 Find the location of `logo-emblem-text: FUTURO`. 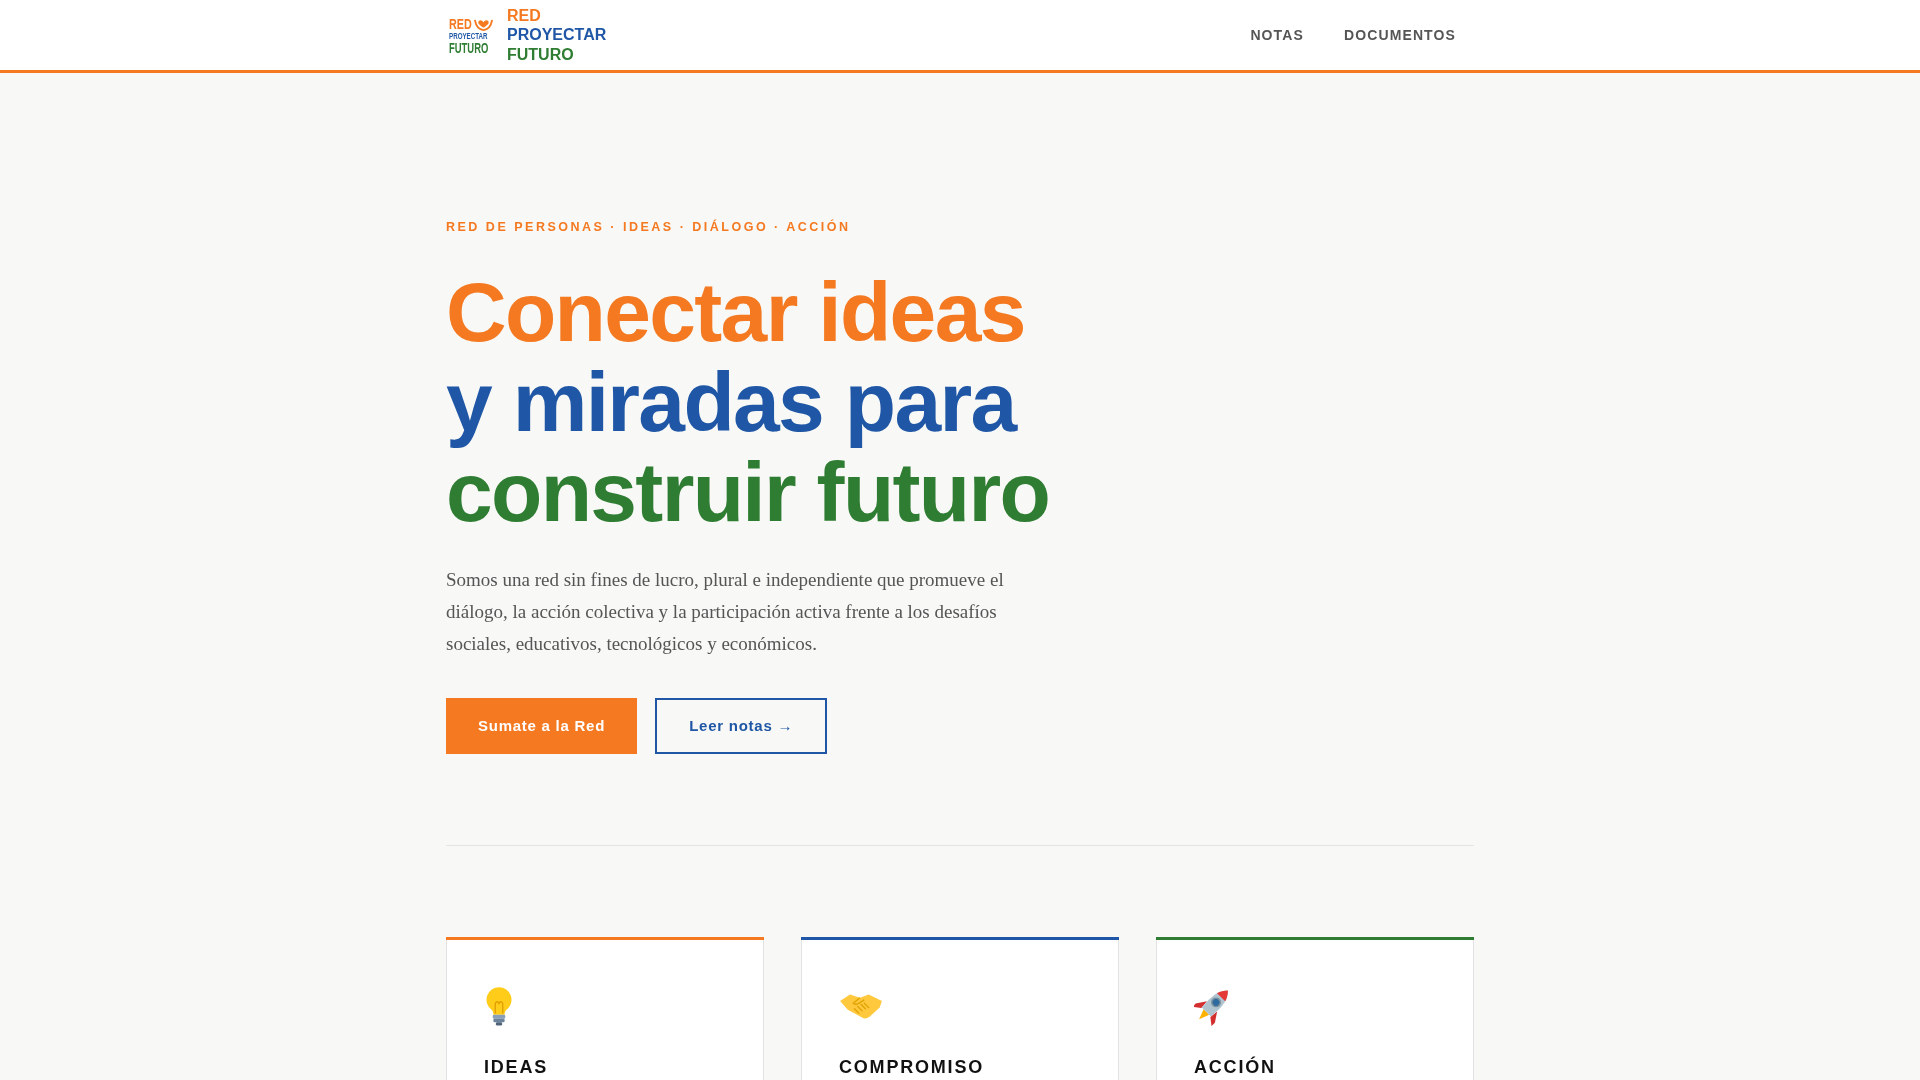

logo-emblem-text: FUTURO is located at coordinates (469, 47).